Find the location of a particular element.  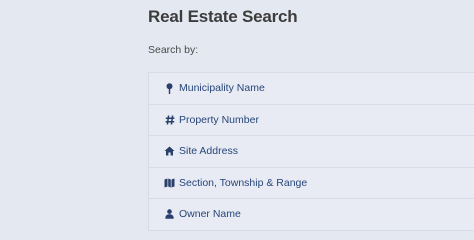

hash-icon is located at coordinates (169, 120).